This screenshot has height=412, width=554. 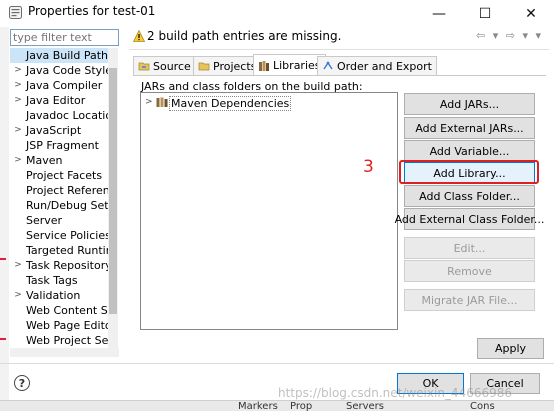 I want to click on tree-item-label: Web Project Settings, so click(x=68, y=340).